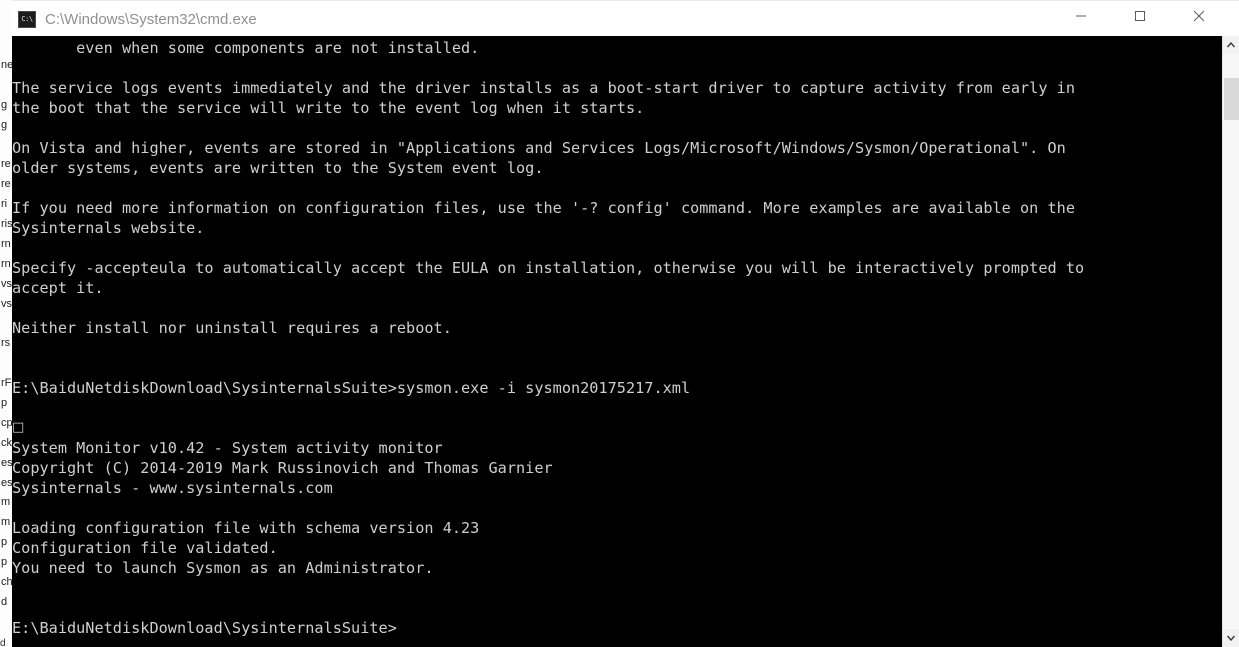 The image size is (1239, 647). Describe the element at coordinates (1081, 16) in the screenshot. I see `minimize-button` at that location.